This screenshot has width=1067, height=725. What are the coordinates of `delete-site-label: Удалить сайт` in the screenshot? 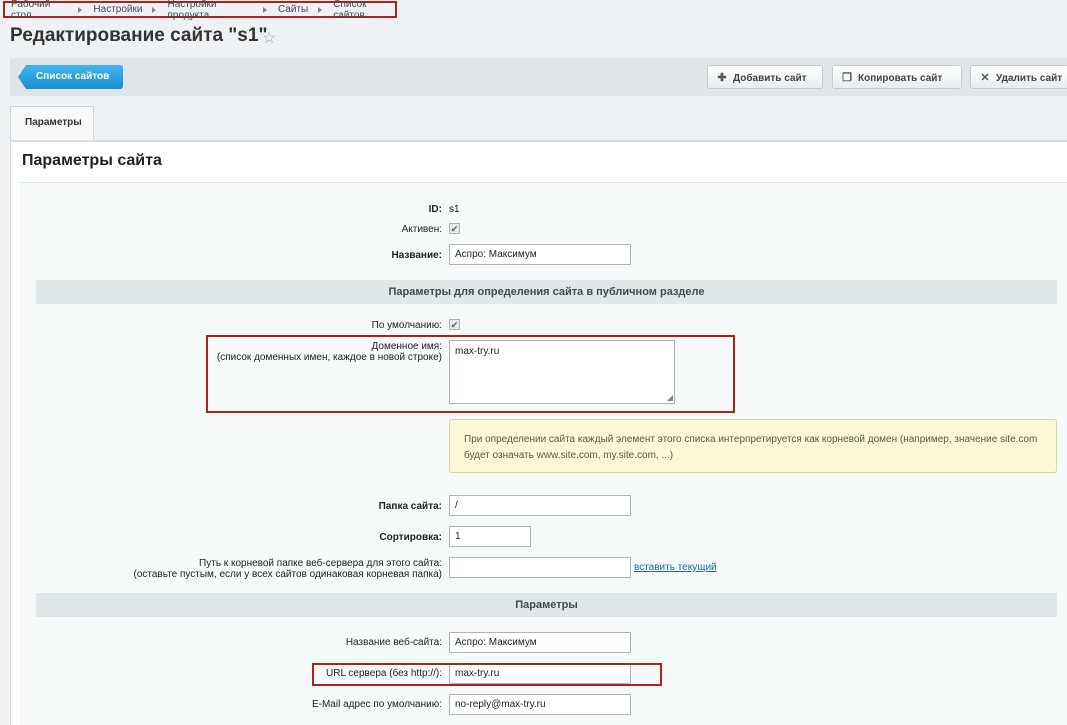 It's located at (1029, 78).